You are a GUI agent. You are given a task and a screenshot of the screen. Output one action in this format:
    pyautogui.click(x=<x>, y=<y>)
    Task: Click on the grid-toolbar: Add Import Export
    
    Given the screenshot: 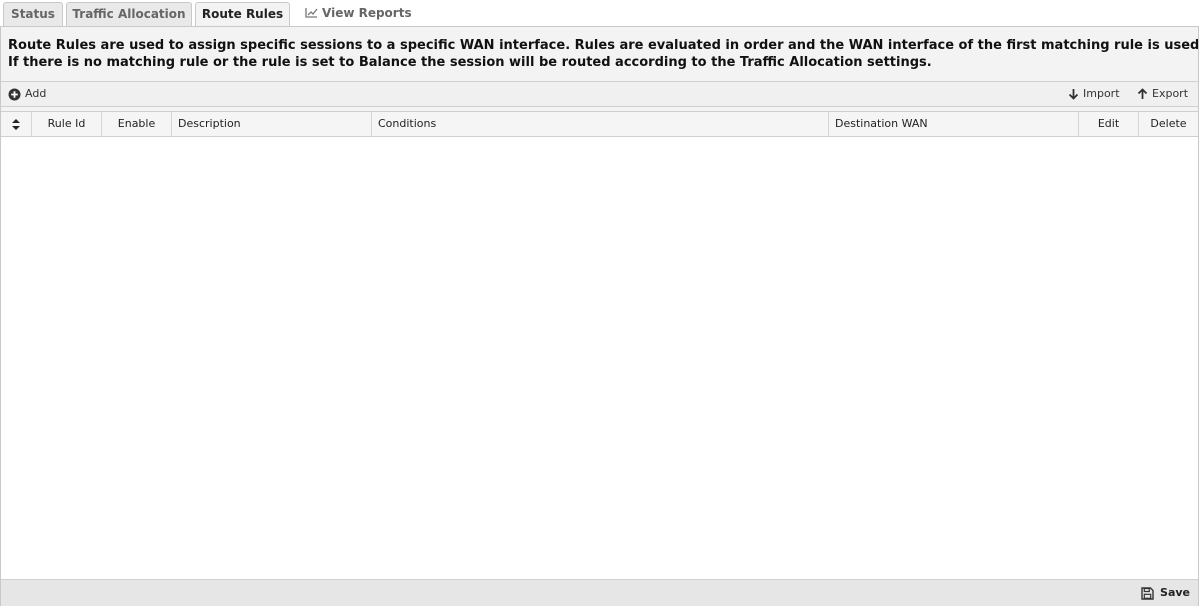 What is the action you would take?
    pyautogui.click(x=599, y=94)
    